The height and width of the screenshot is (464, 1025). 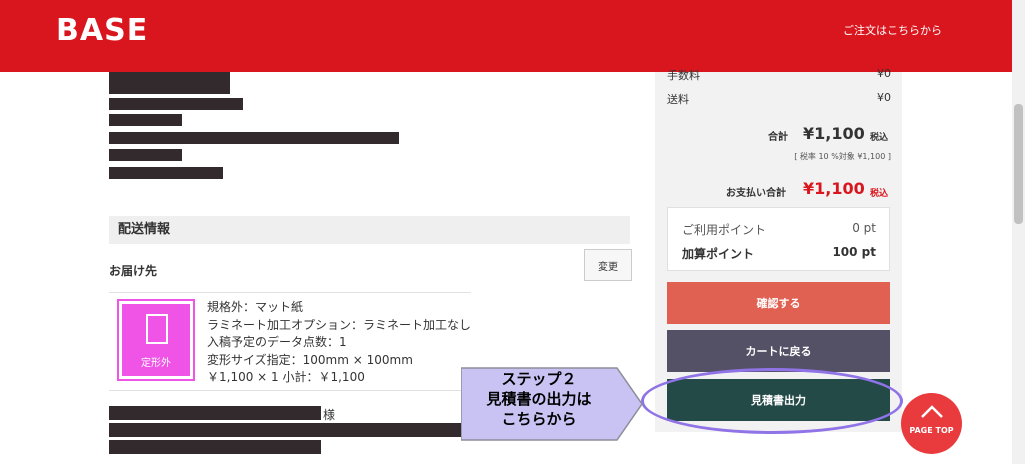 I want to click on shipping-fee-value: ¥0, so click(x=884, y=97).